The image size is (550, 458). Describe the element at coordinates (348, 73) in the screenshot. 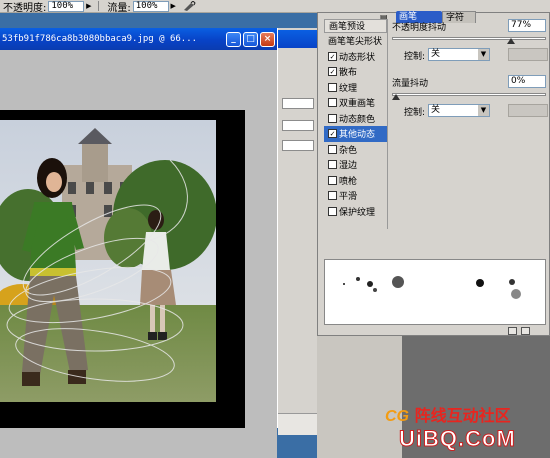

I see `brush-setting-label: 散布` at that location.